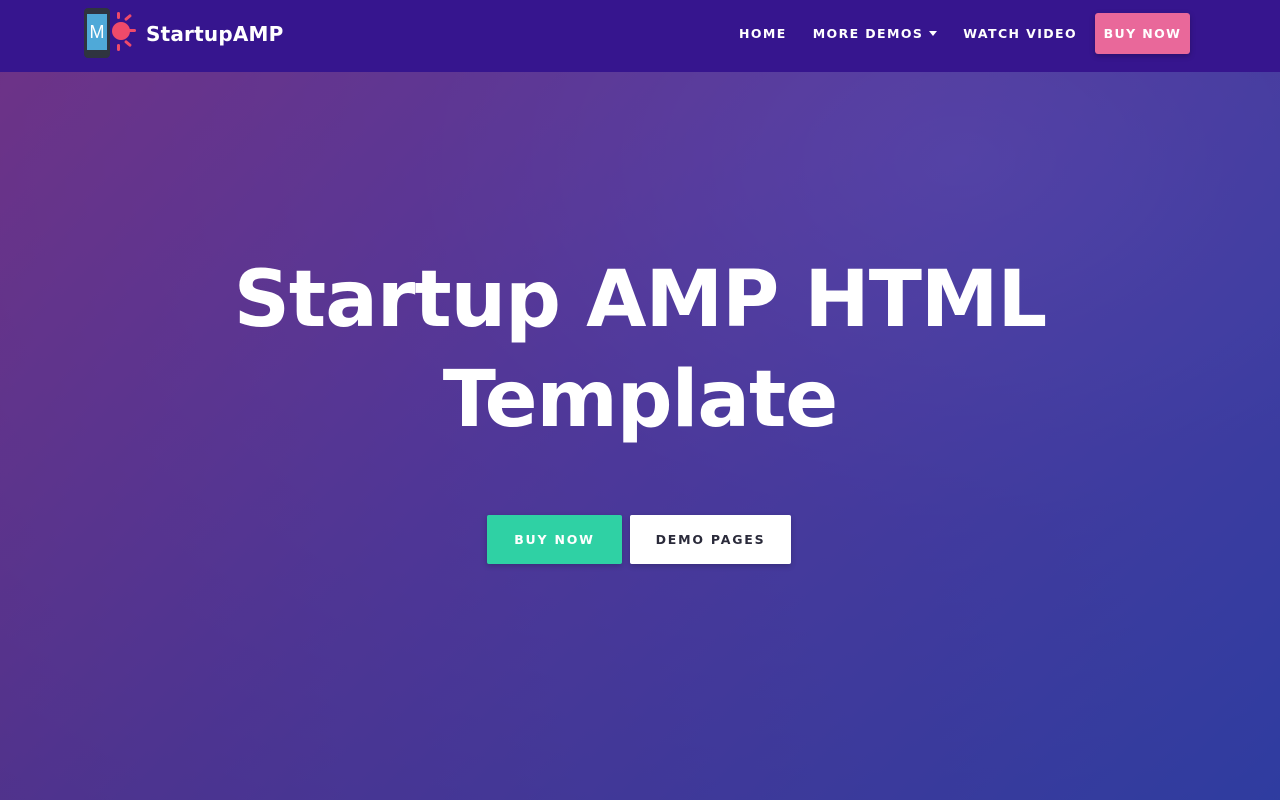 The height and width of the screenshot is (800, 1280). What do you see at coordinates (640, 36) in the screenshot?
I see `navbar: M StartupAMP HOME MORE DEMOS WATCH VIDEO` at bounding box center [640, 36].